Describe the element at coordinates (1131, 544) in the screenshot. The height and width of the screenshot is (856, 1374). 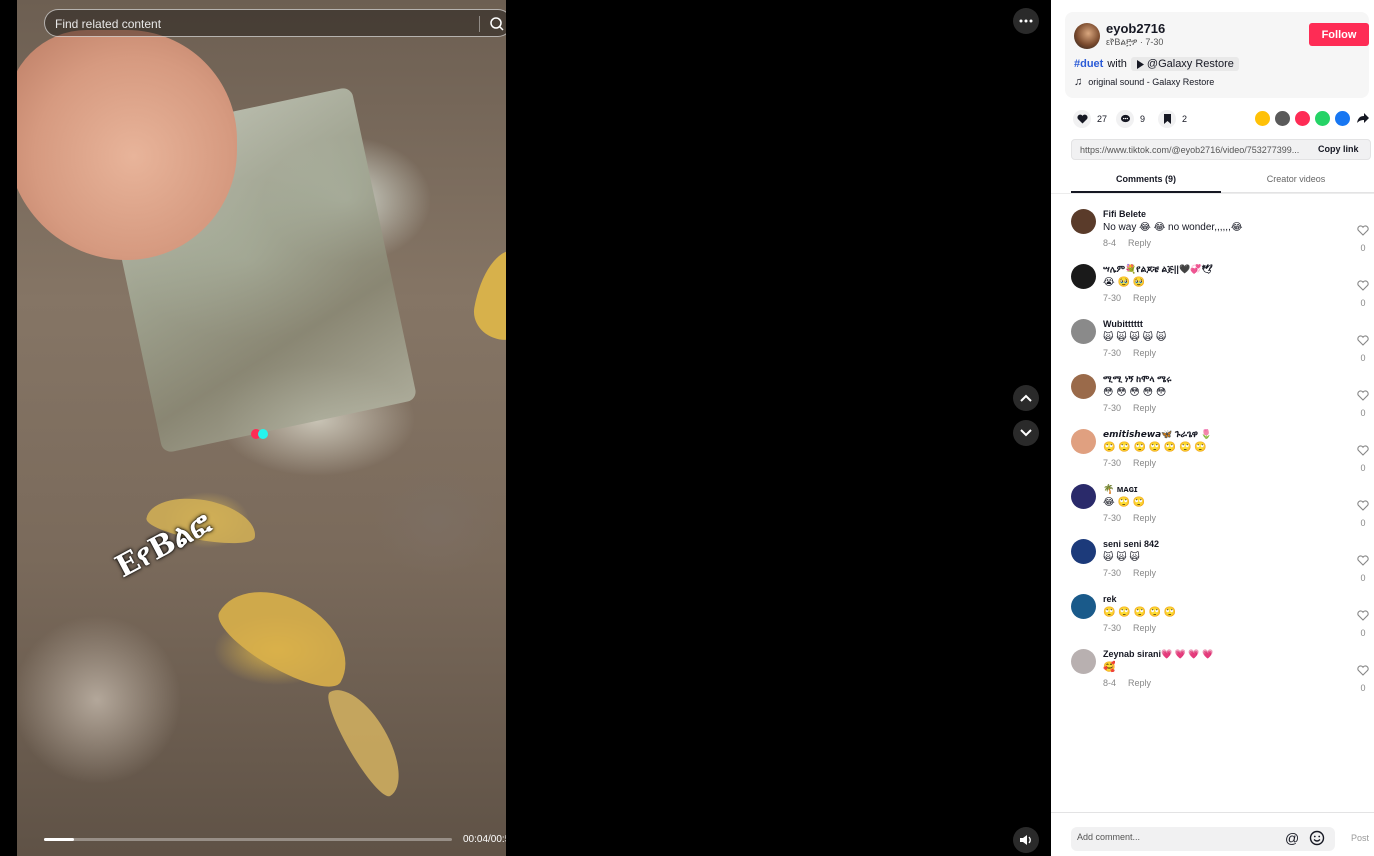
I see `comment-username: seni seni 842` at that location.